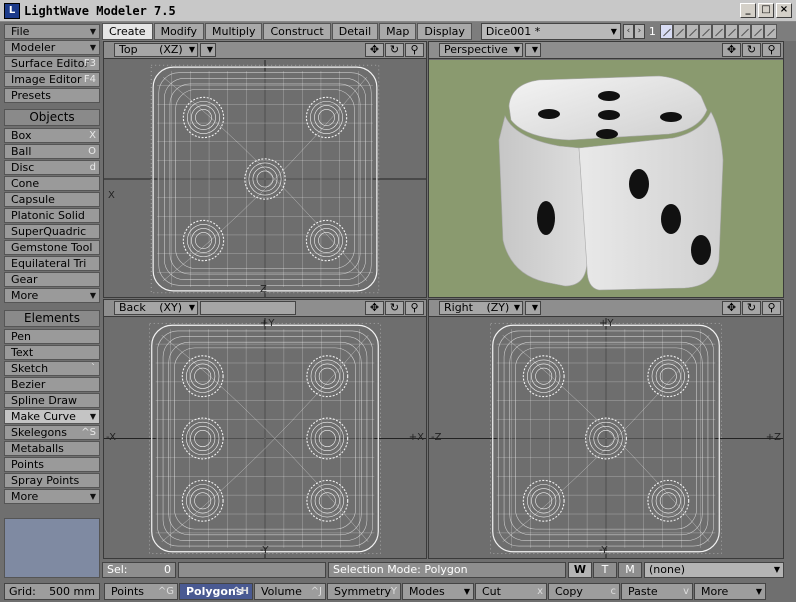 The height and width of the screenshot is (602, 796). I want to click on tab-multiply: Multiply, so click(234, 31).